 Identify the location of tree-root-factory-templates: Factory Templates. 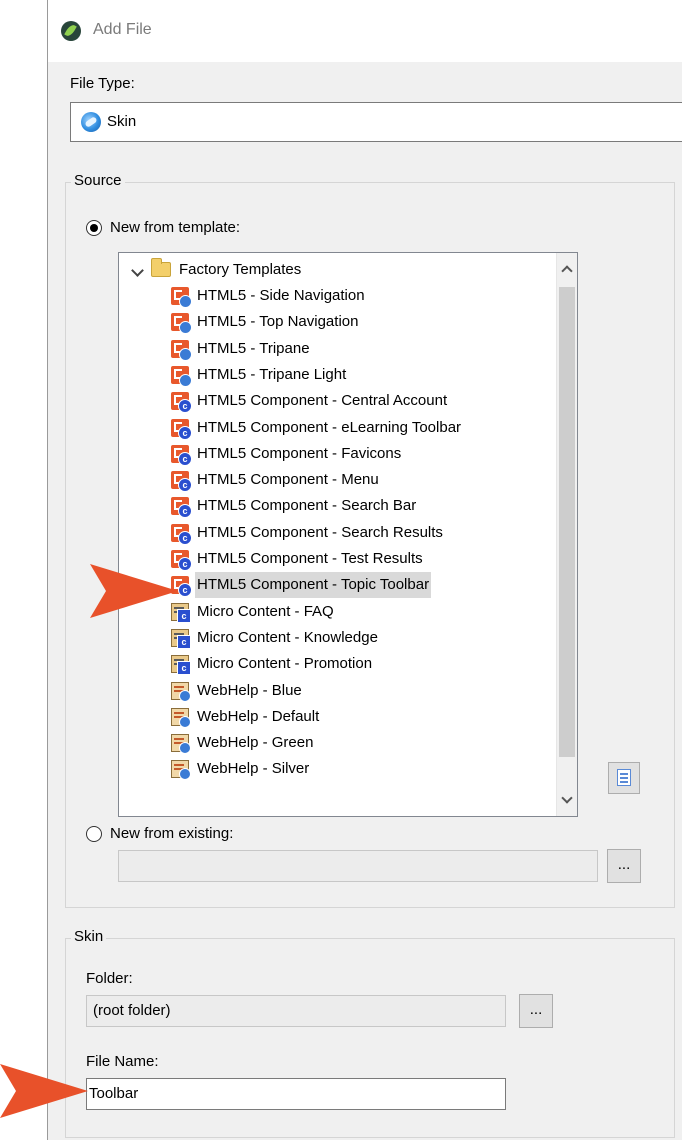
(334, 270).